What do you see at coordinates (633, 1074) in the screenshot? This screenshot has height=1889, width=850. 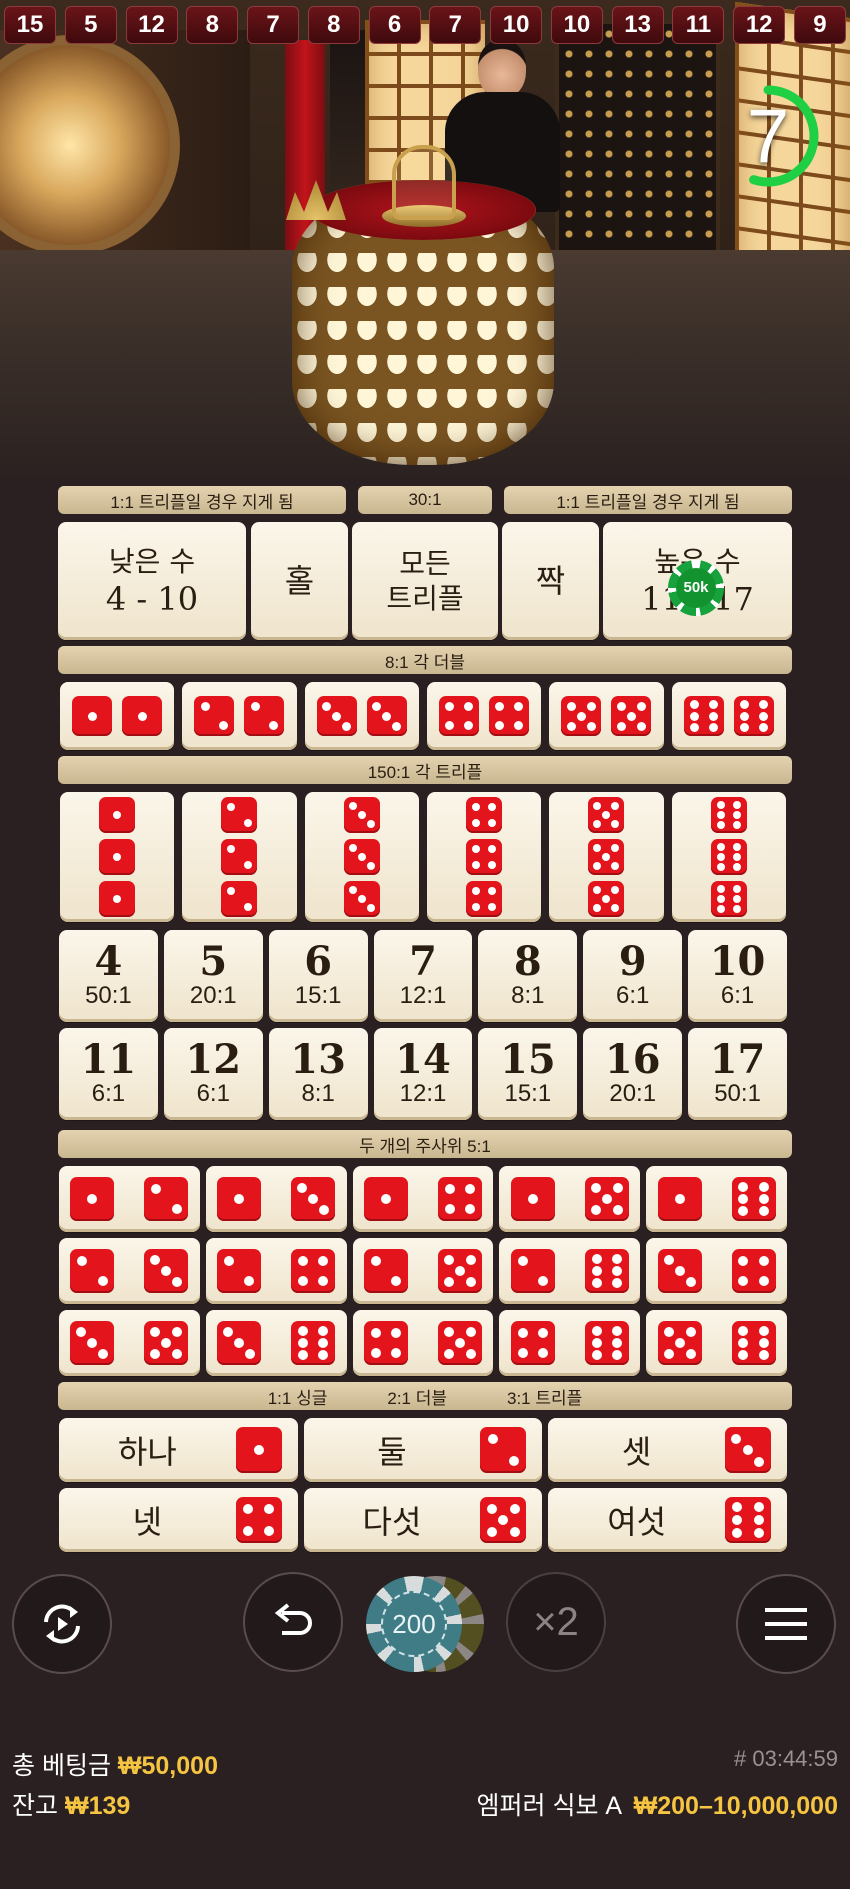 I see `bet-total-16: 16 20:1` at bounding box center [633, 1074].